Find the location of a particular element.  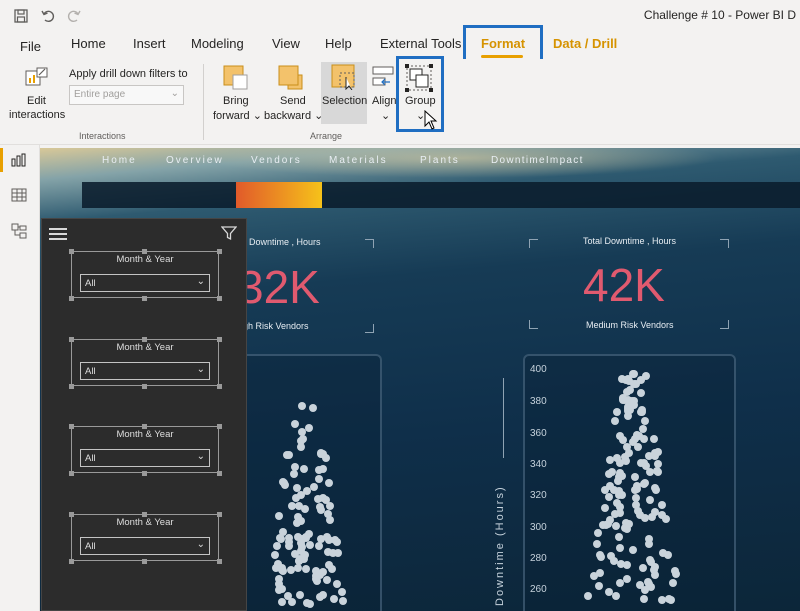

nav-materials: Materials is located at coordinates (358, 160).